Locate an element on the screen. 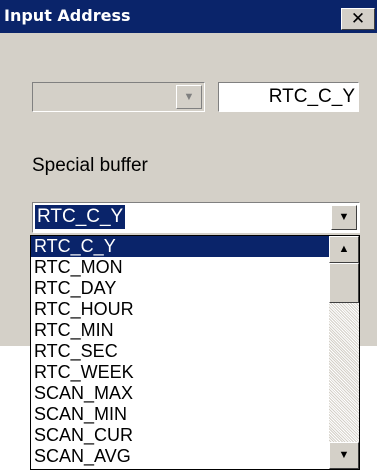 Image resolution: width=377 pixels, height=470 pixels. list-item: RTC_C_Y is located at coordinates (180, 246).